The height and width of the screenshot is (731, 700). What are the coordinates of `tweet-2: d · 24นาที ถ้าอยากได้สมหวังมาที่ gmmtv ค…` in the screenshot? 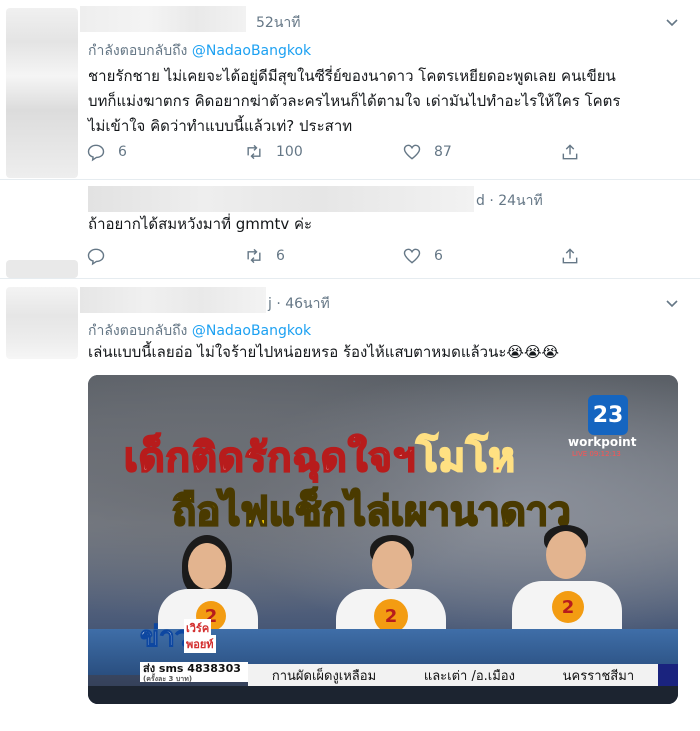 It's located at (350, 229).